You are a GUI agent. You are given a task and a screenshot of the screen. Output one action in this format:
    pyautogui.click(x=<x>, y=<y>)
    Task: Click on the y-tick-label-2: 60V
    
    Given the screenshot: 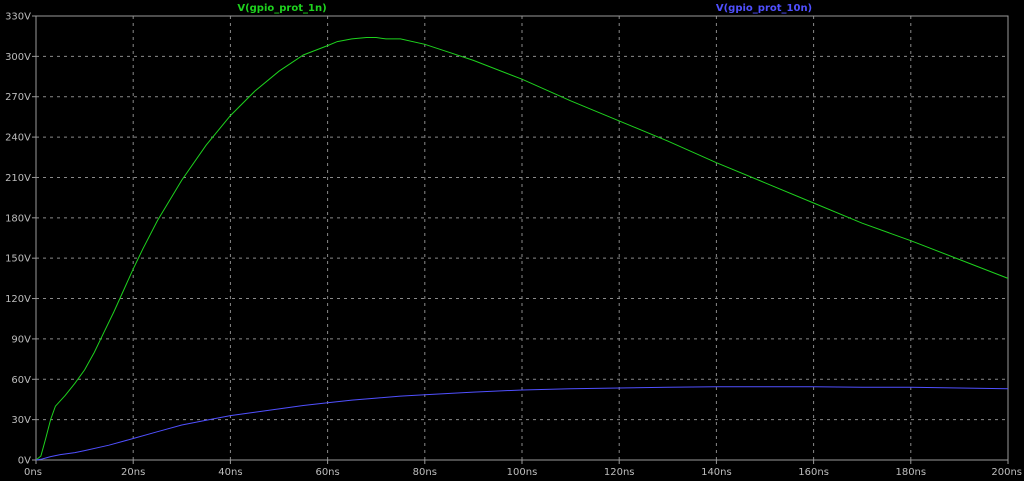 What is the action you would take?
    pyautogui.click(x=21, y=380)
    